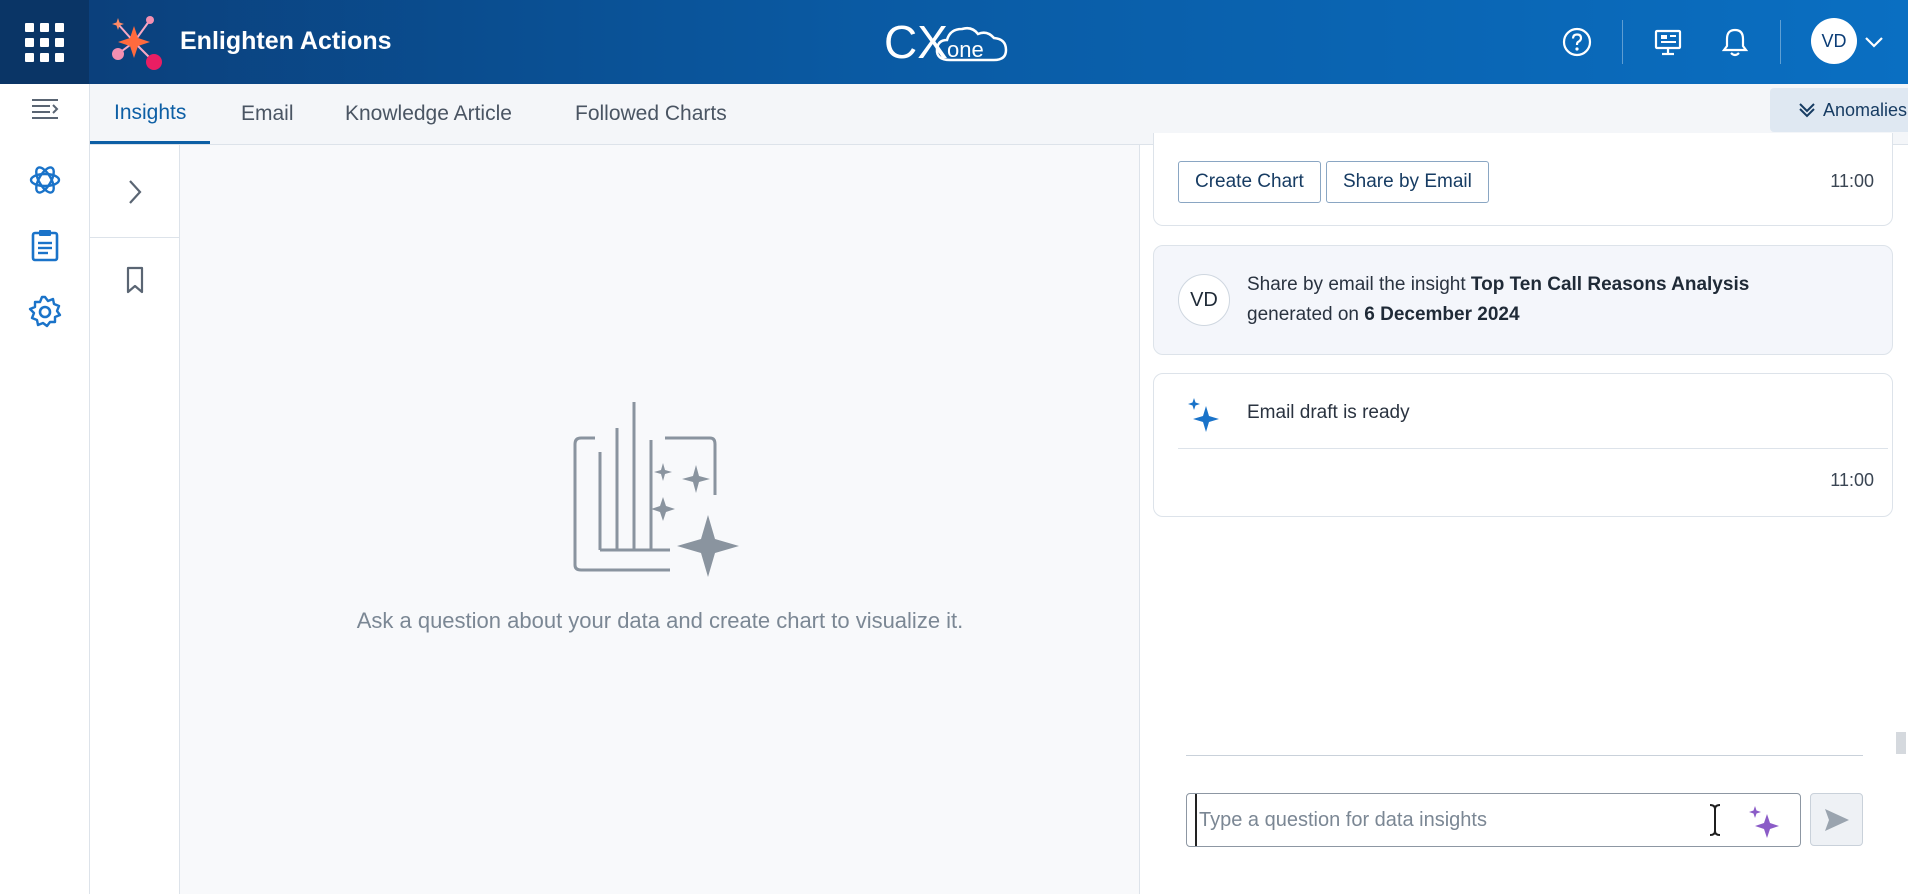  I want to click on help-icon, so click(1577, 42).